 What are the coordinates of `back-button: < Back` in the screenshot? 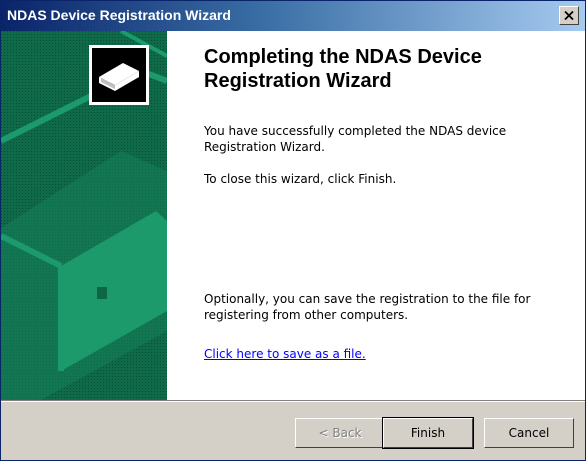 It's located at (340, 433).